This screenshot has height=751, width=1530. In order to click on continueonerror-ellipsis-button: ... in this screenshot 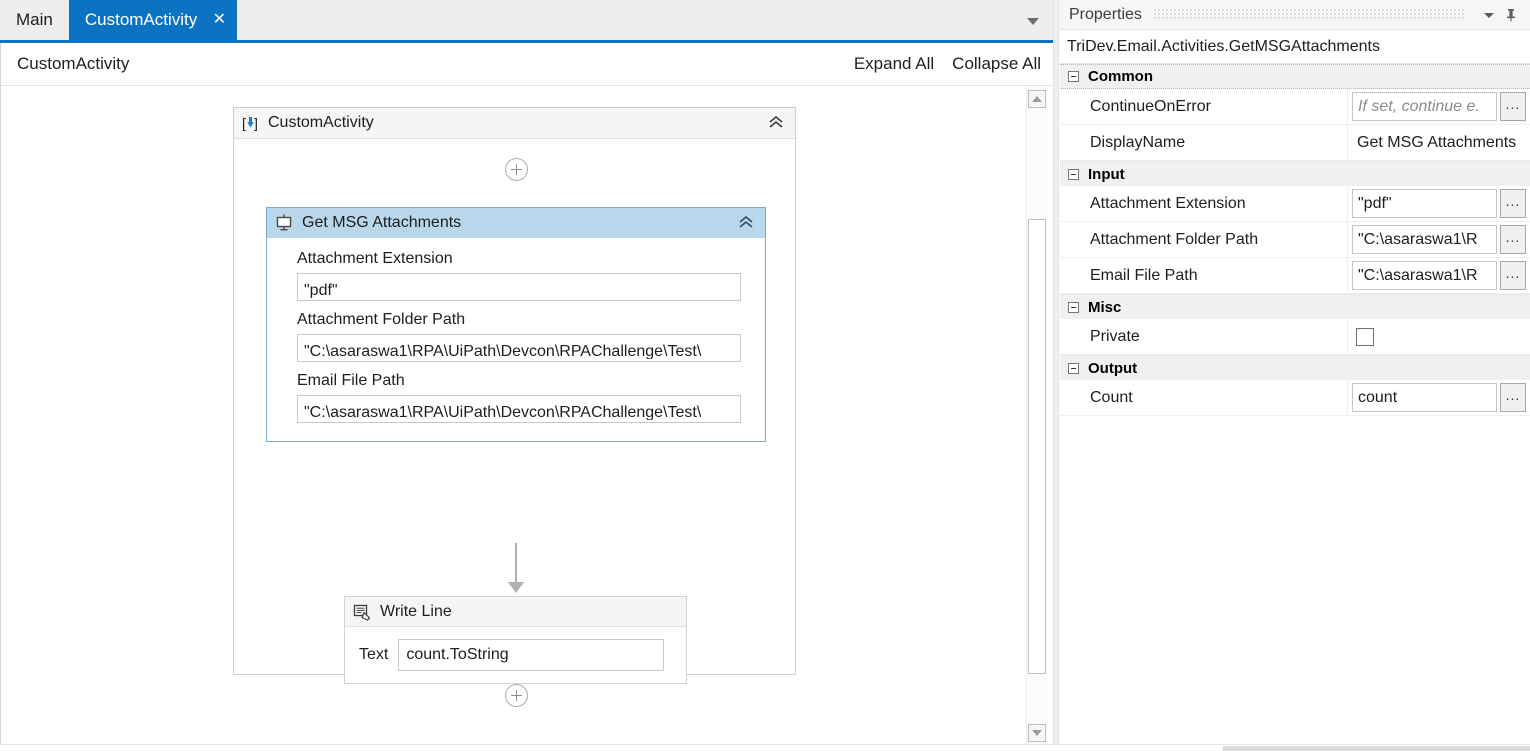, I will do `click(1513, 106)`.